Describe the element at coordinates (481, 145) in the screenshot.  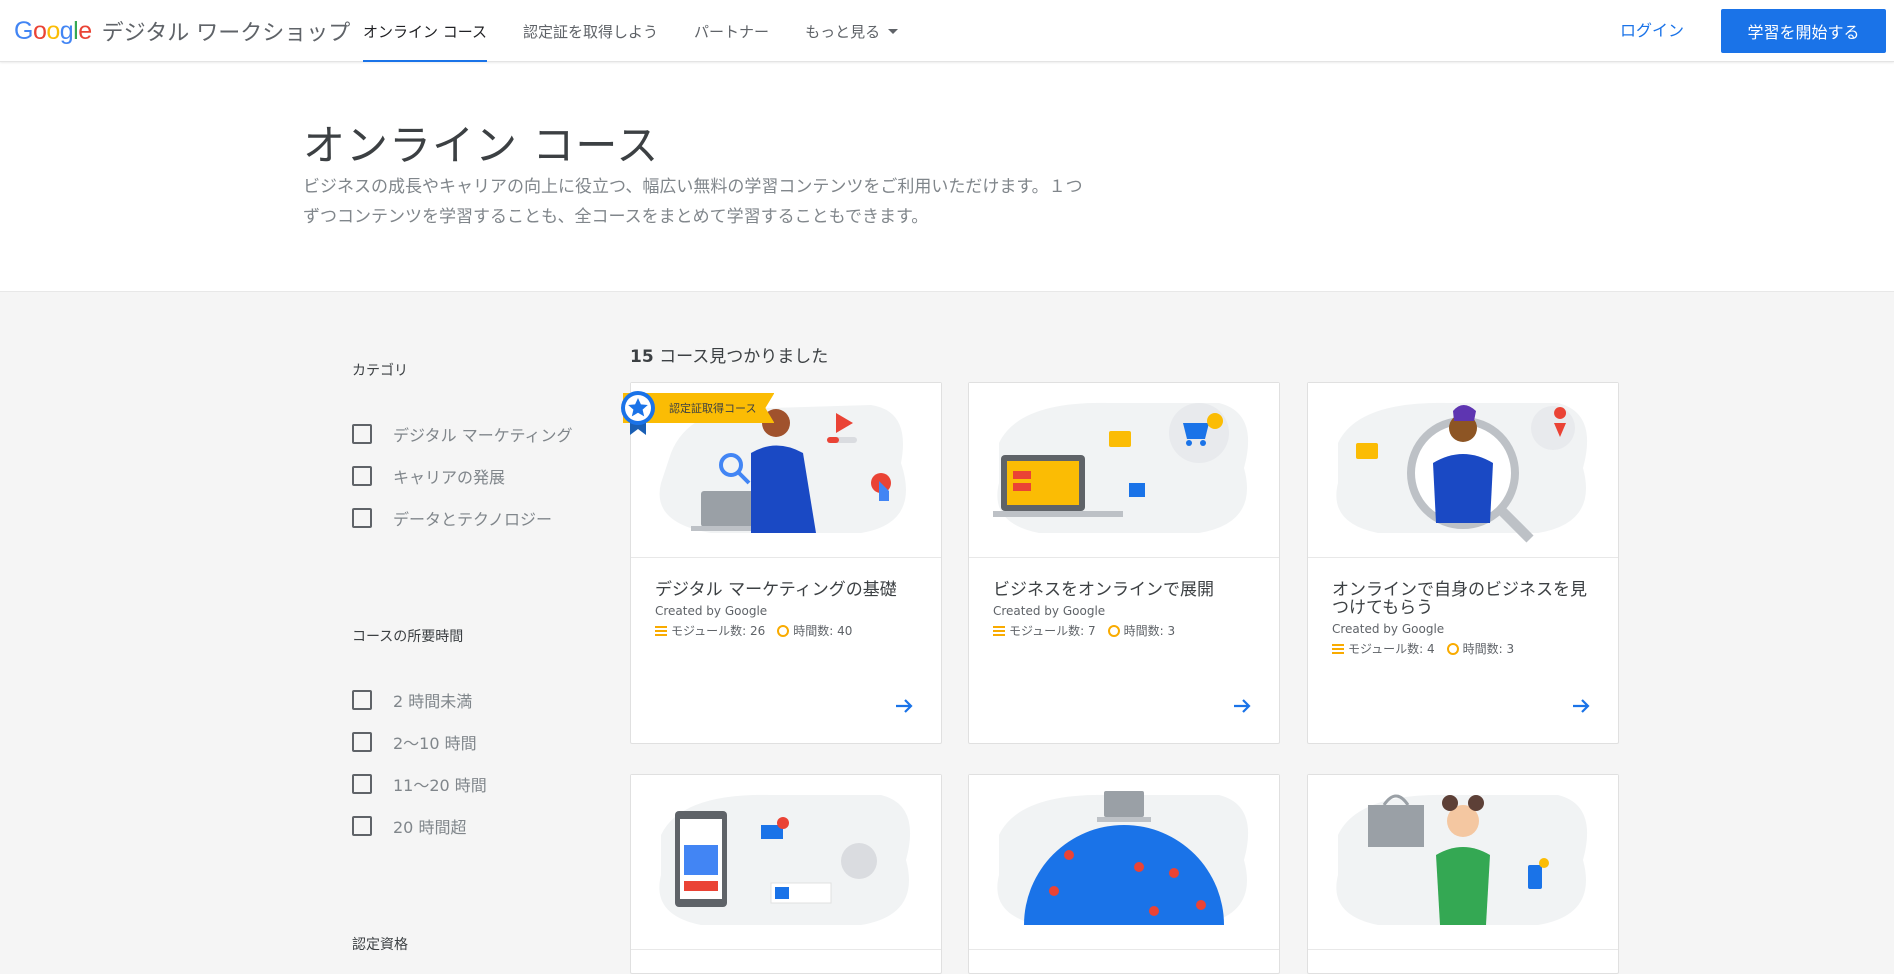
I see `page-title: オンライン コース` at that location.